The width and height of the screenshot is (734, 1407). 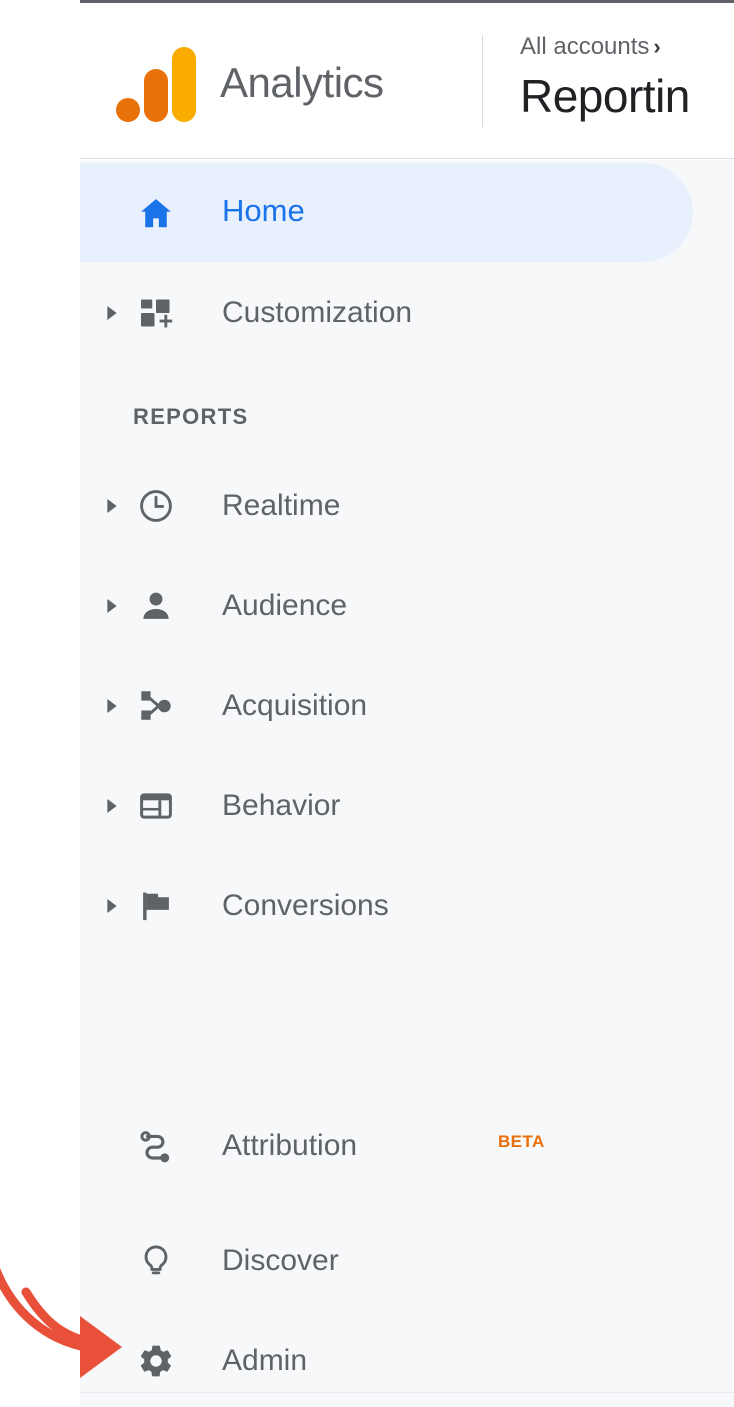 I want to click on sidebar-item-conversions: Conversions, so click(x=407, y=906).